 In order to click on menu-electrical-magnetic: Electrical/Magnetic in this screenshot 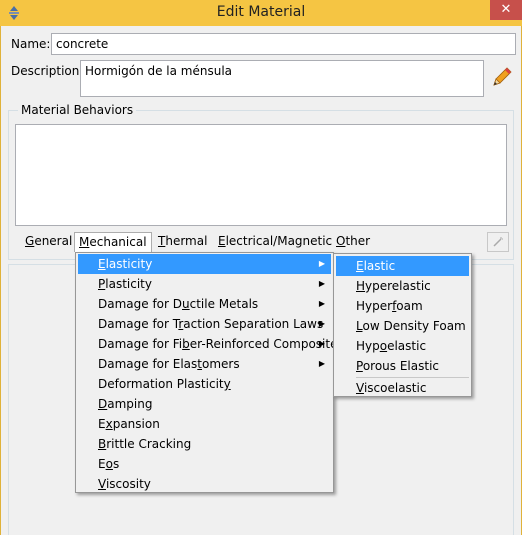, I will do `click(275, 242)`.